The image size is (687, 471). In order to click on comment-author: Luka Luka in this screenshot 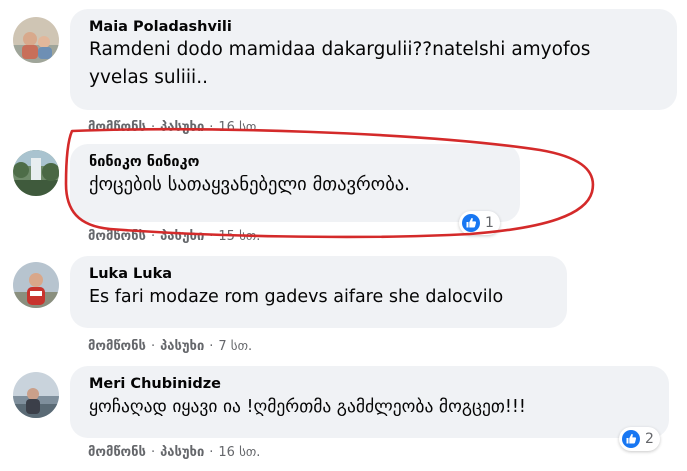, I will do `click(321, 274)`.